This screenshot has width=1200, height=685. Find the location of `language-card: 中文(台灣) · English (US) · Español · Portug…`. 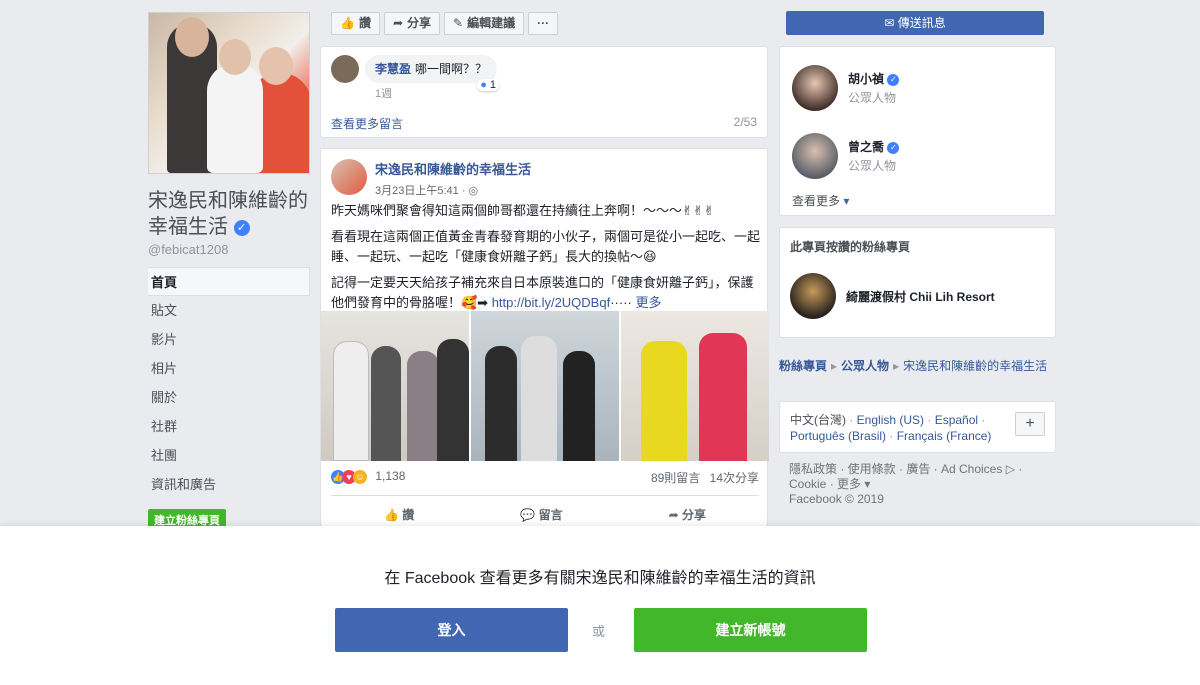

language-card: 中文(台灣) · English (US) · Español · Portug… is located at coordinates (917, 427).